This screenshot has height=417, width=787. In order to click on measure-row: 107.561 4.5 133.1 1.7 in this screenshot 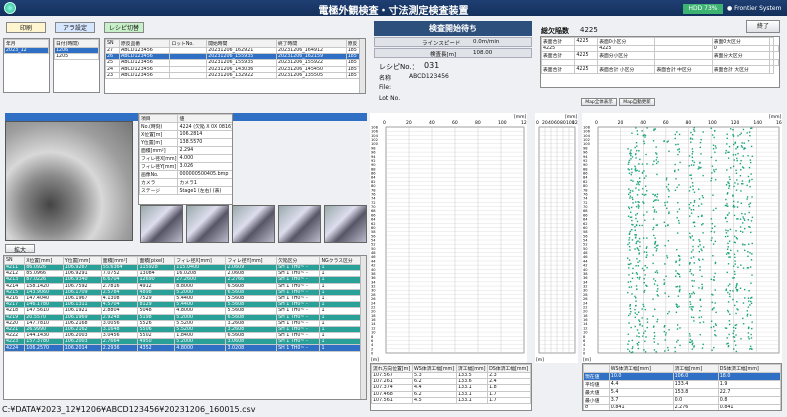, I will do `click(451, 400)`.